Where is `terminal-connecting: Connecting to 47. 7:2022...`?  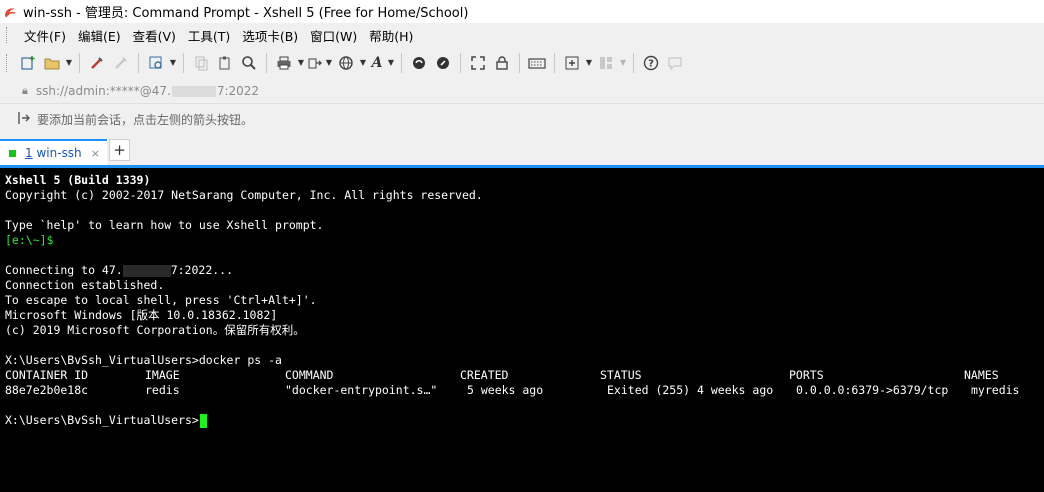
terminal-connecting: Connecting to 47. 7:2022... is located at coordinates (119, 270).